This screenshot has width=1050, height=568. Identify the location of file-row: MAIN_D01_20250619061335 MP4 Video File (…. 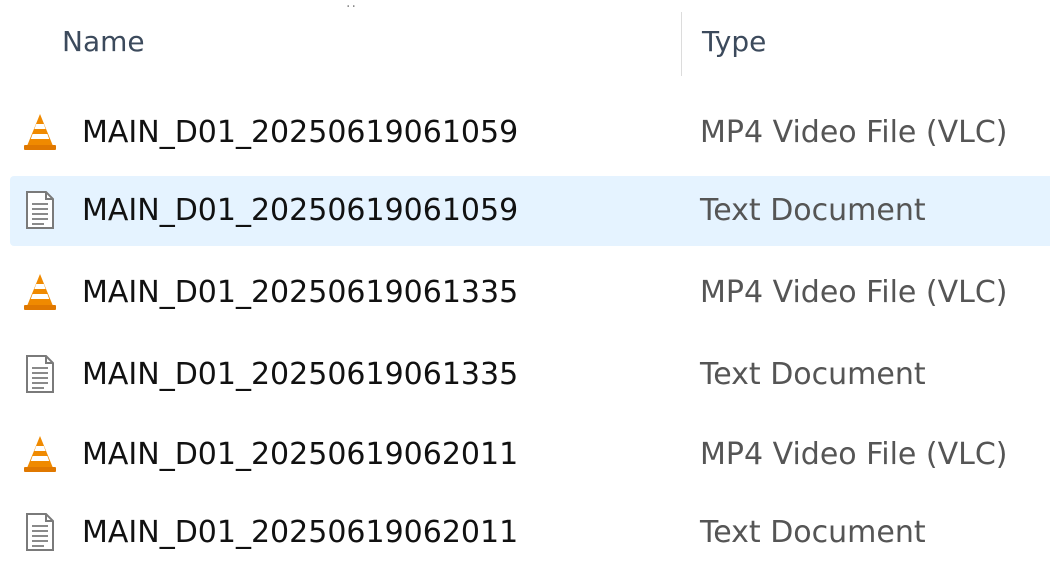
(530, 293).